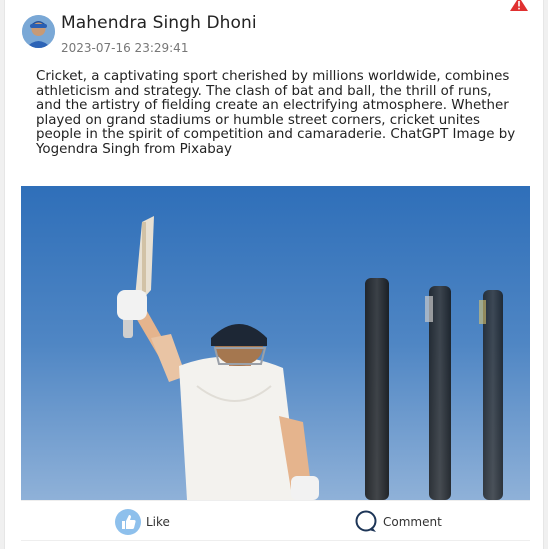 Image resolution: width=548 pixels, height=549 pixels. I want to click on thumbs-up-icon, so click(128, 522).